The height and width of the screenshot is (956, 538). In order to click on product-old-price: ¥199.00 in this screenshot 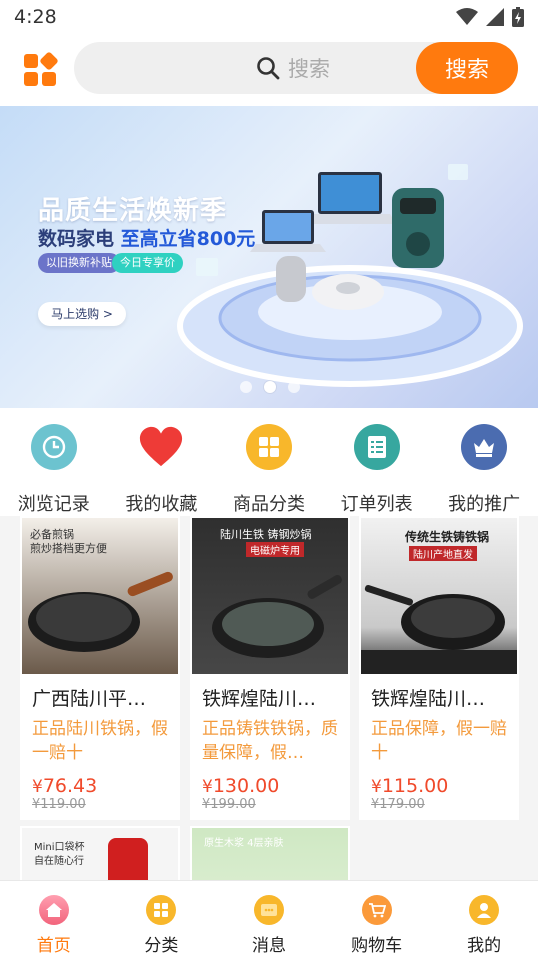, I will do `click(229, 804)`.